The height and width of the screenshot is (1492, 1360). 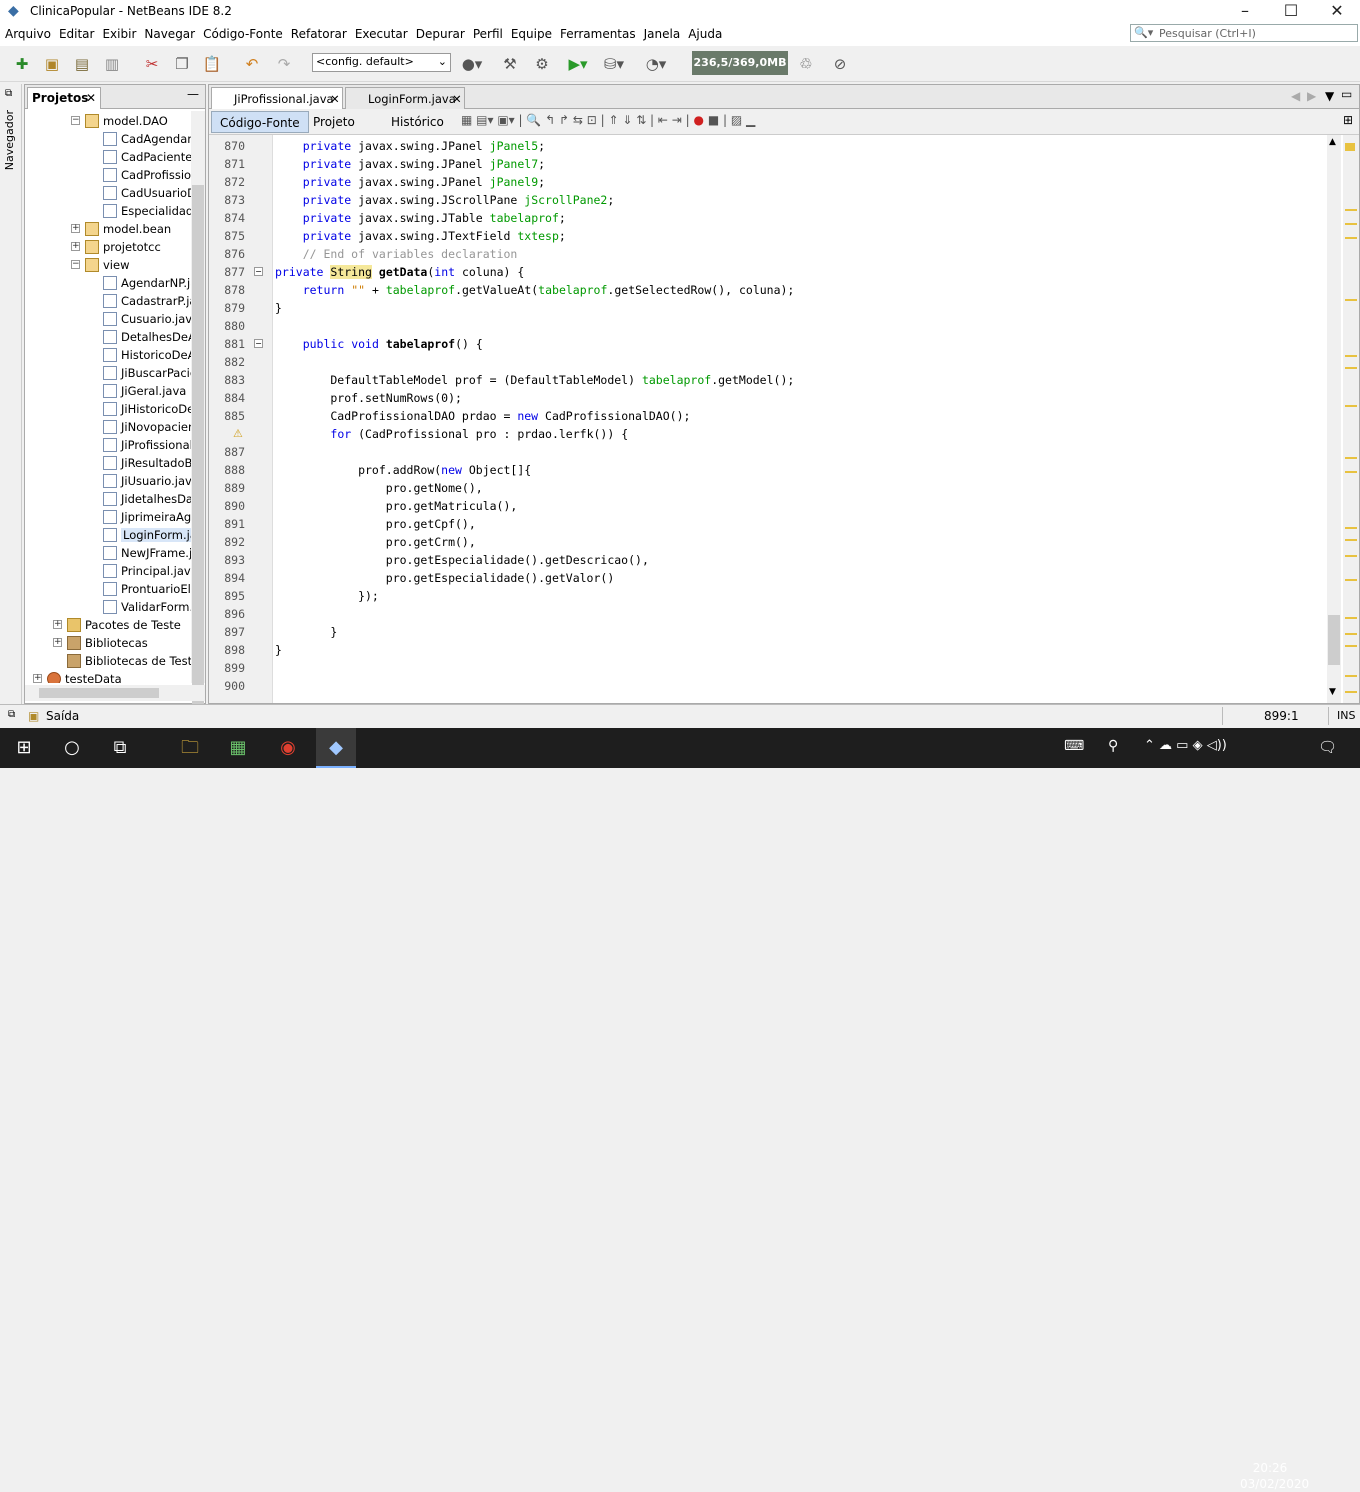 What do you see at coordinates (147, 175) in the screenshot?
I see `tree-item: CadProfissior` at bounding box center [147, 175].